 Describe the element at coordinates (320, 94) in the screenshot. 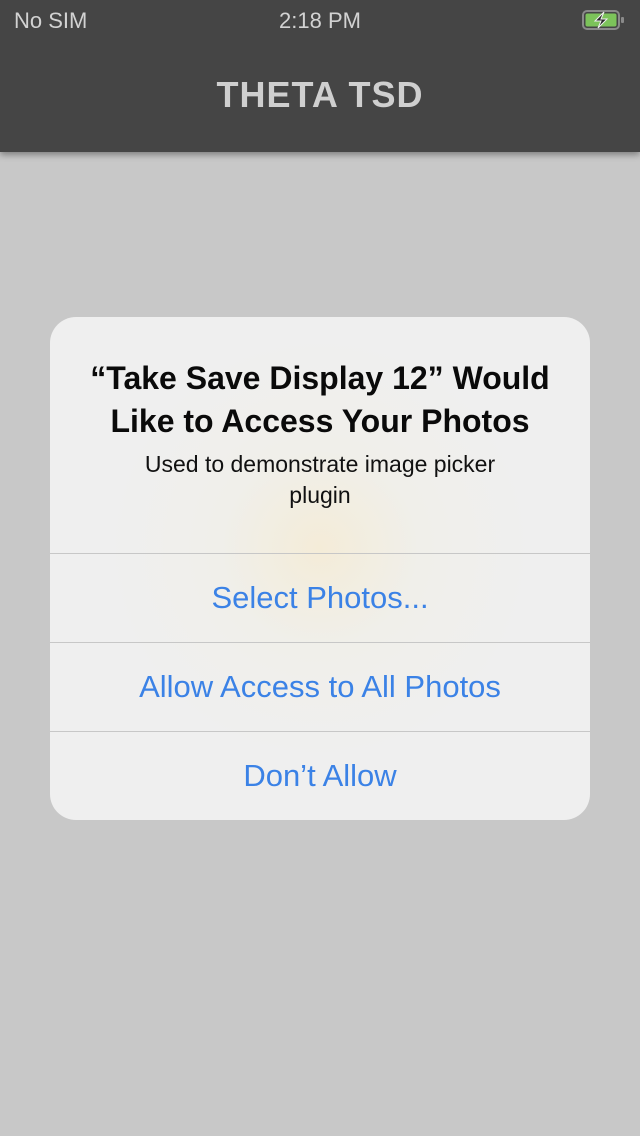

I see `page-title: THETA TSD` at that location.